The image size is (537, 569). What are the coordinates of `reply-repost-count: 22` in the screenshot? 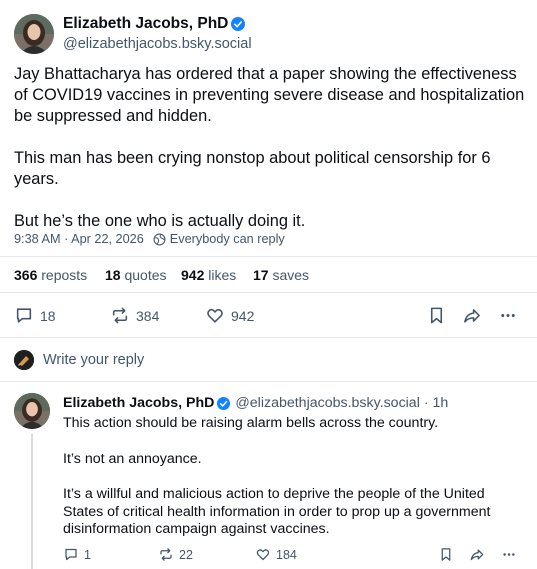 It's located at (186, 554).